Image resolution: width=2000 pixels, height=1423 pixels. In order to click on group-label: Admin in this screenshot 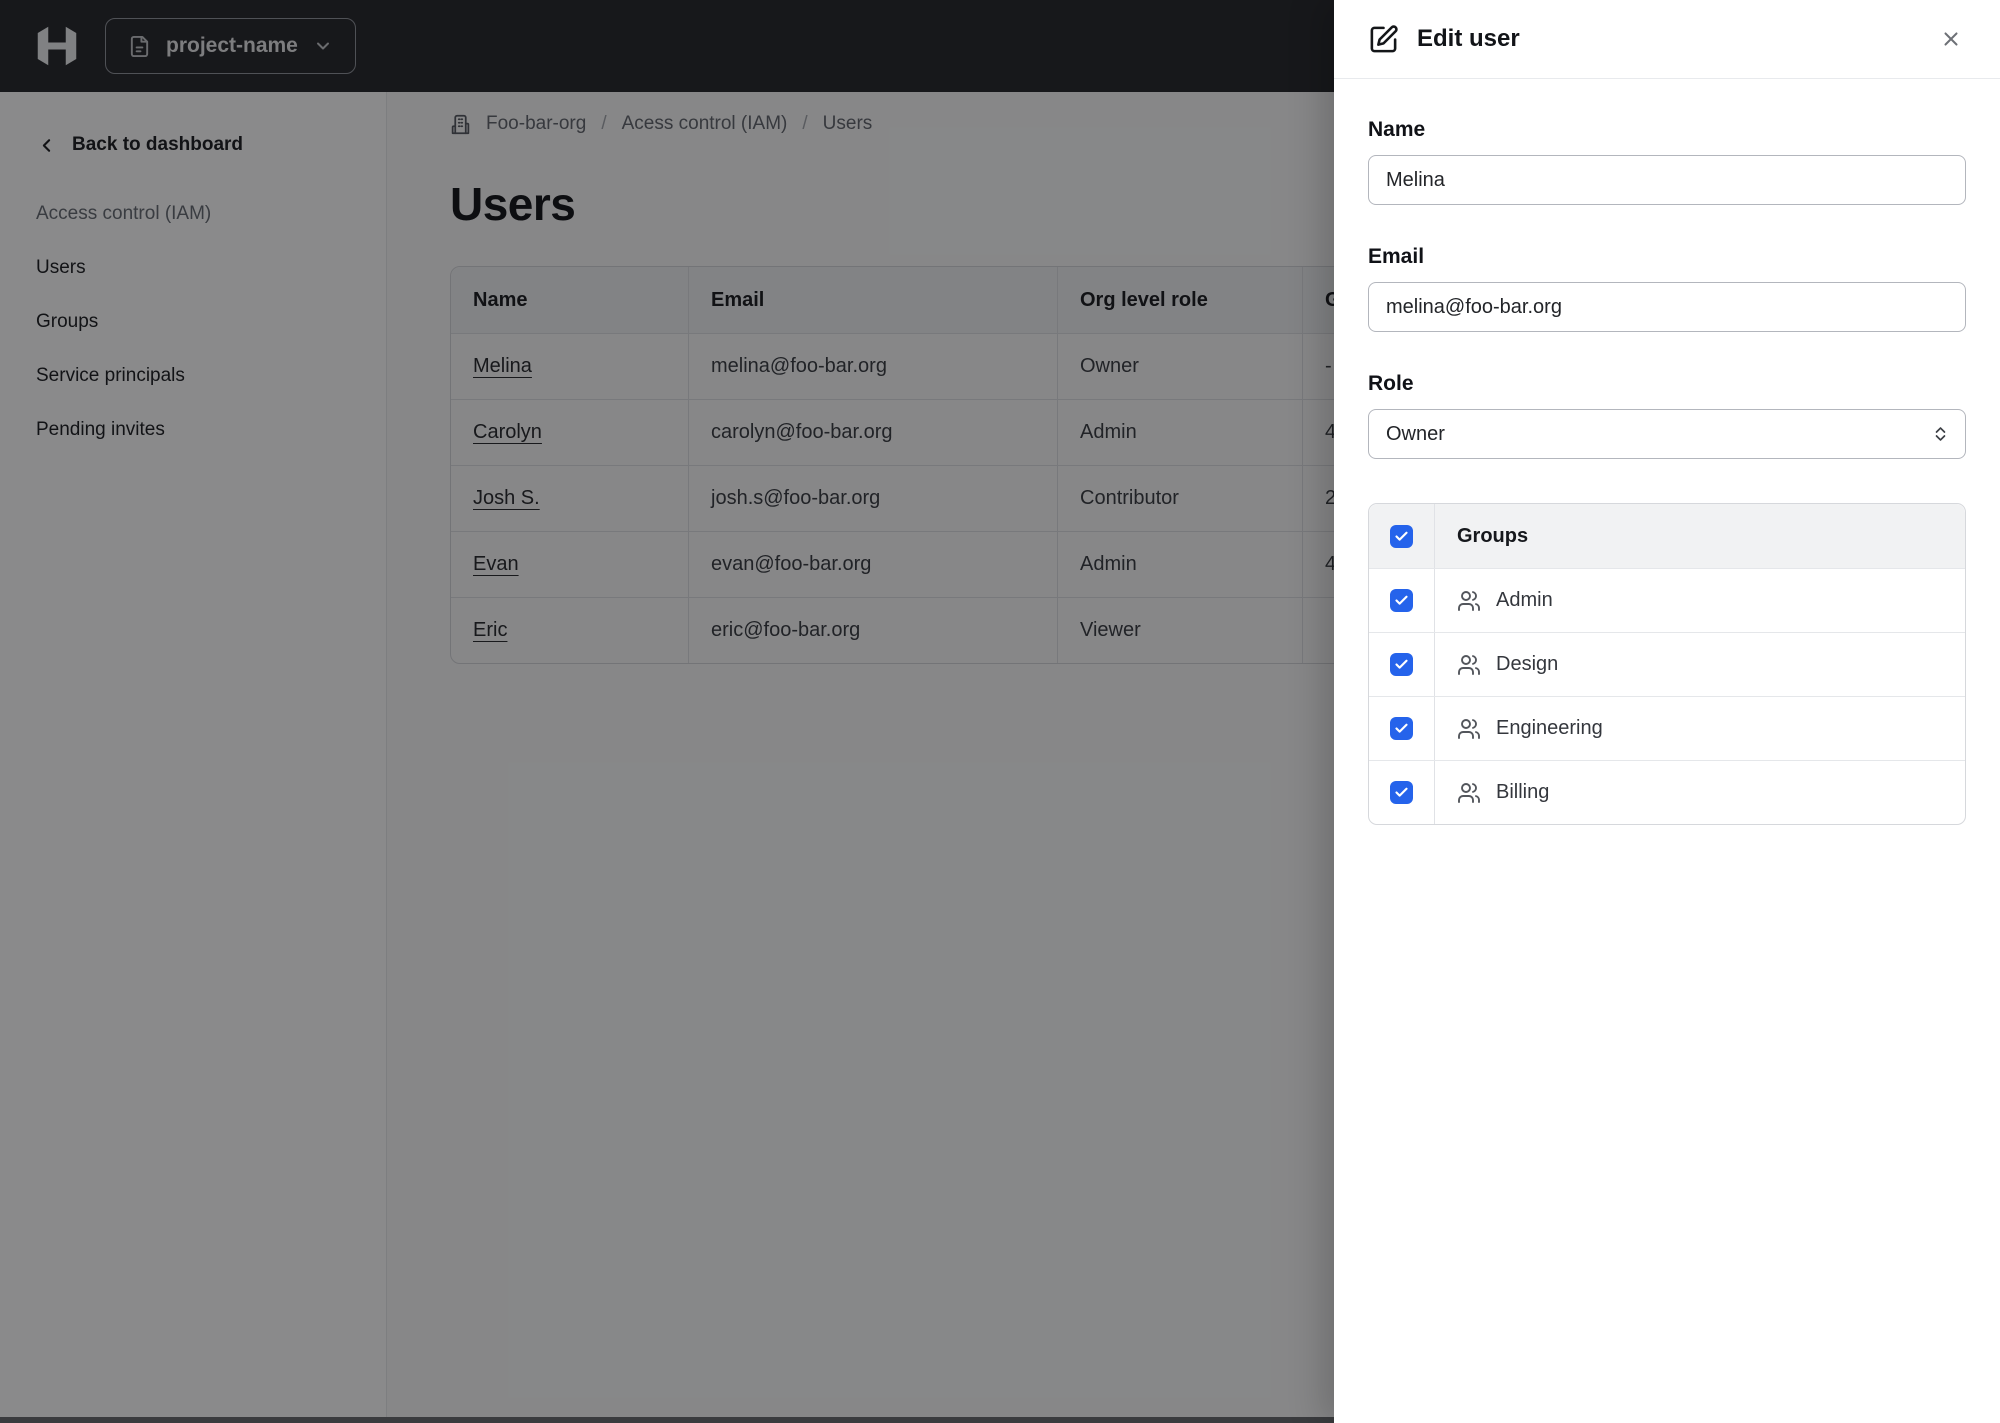, I will do `click(1524, 600)`.